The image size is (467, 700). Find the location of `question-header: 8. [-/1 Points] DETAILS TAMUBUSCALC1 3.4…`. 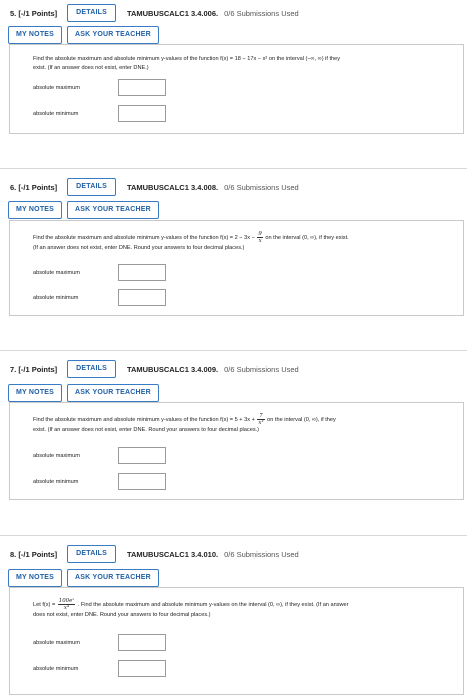

question-header: 8. [-/1 Points] DETAILS TAMUBUSCALC1 3.4… is located at coordinates (154, 554).